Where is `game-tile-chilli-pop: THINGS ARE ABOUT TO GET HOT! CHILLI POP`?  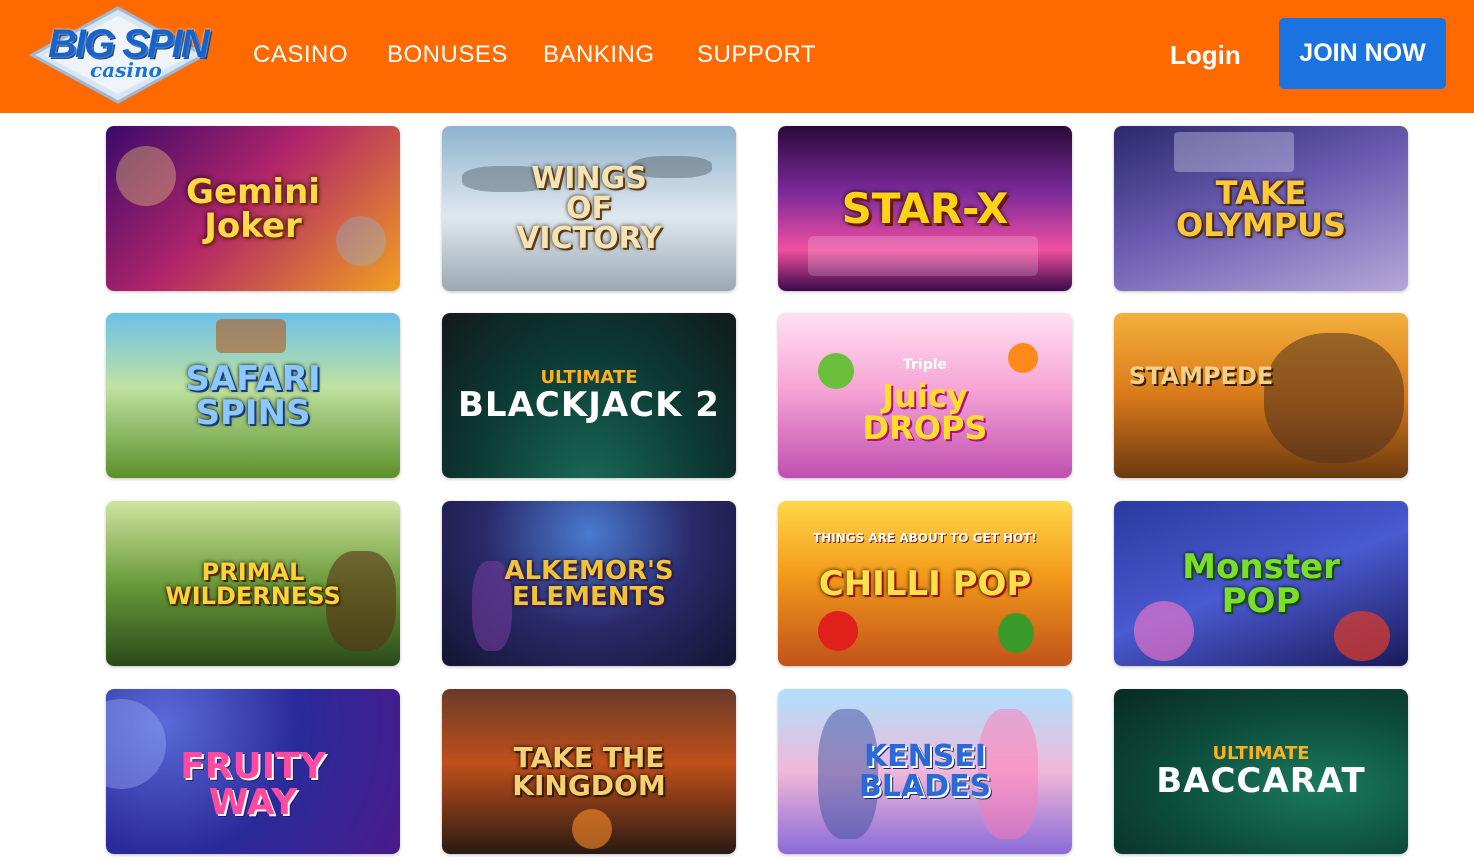
game-tile-chilli-pop: THINGS ARE ABOUT TO GET HOT! CHILLI POP is located at coordinates (925, 583).